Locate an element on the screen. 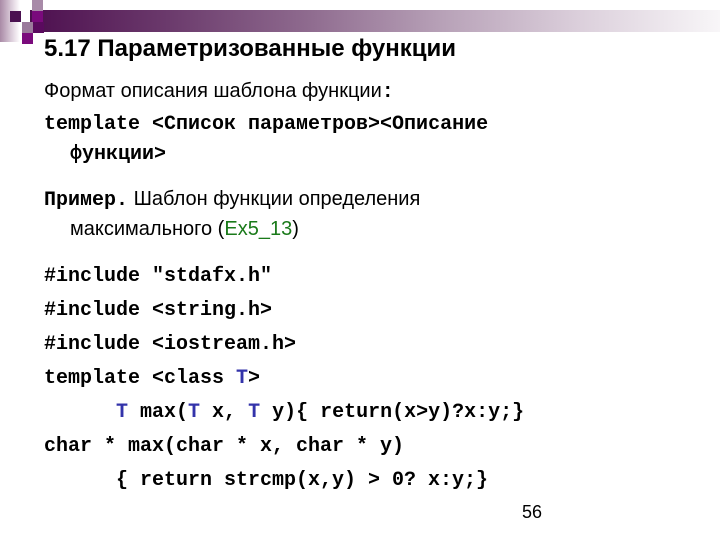 This screenshot has width=720, height=540. format-description: Формат описания шаблона функции: is located at coordinates (219, 92).